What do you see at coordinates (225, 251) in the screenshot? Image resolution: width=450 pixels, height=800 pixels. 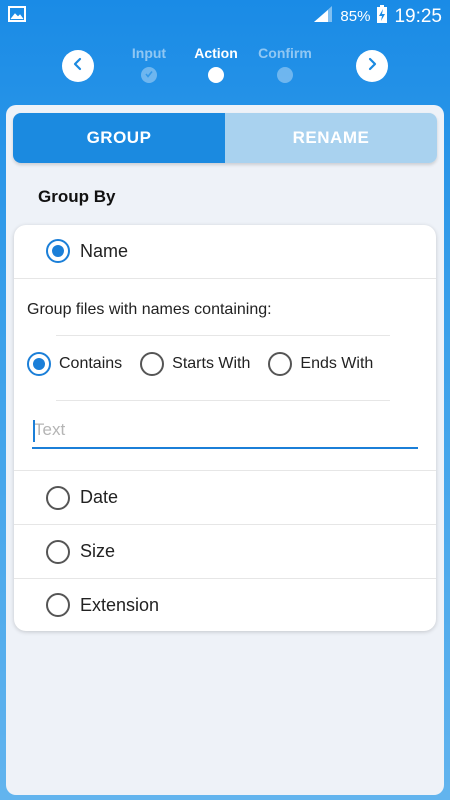 I see `option-name: Name` at bounding box center [225, 251].